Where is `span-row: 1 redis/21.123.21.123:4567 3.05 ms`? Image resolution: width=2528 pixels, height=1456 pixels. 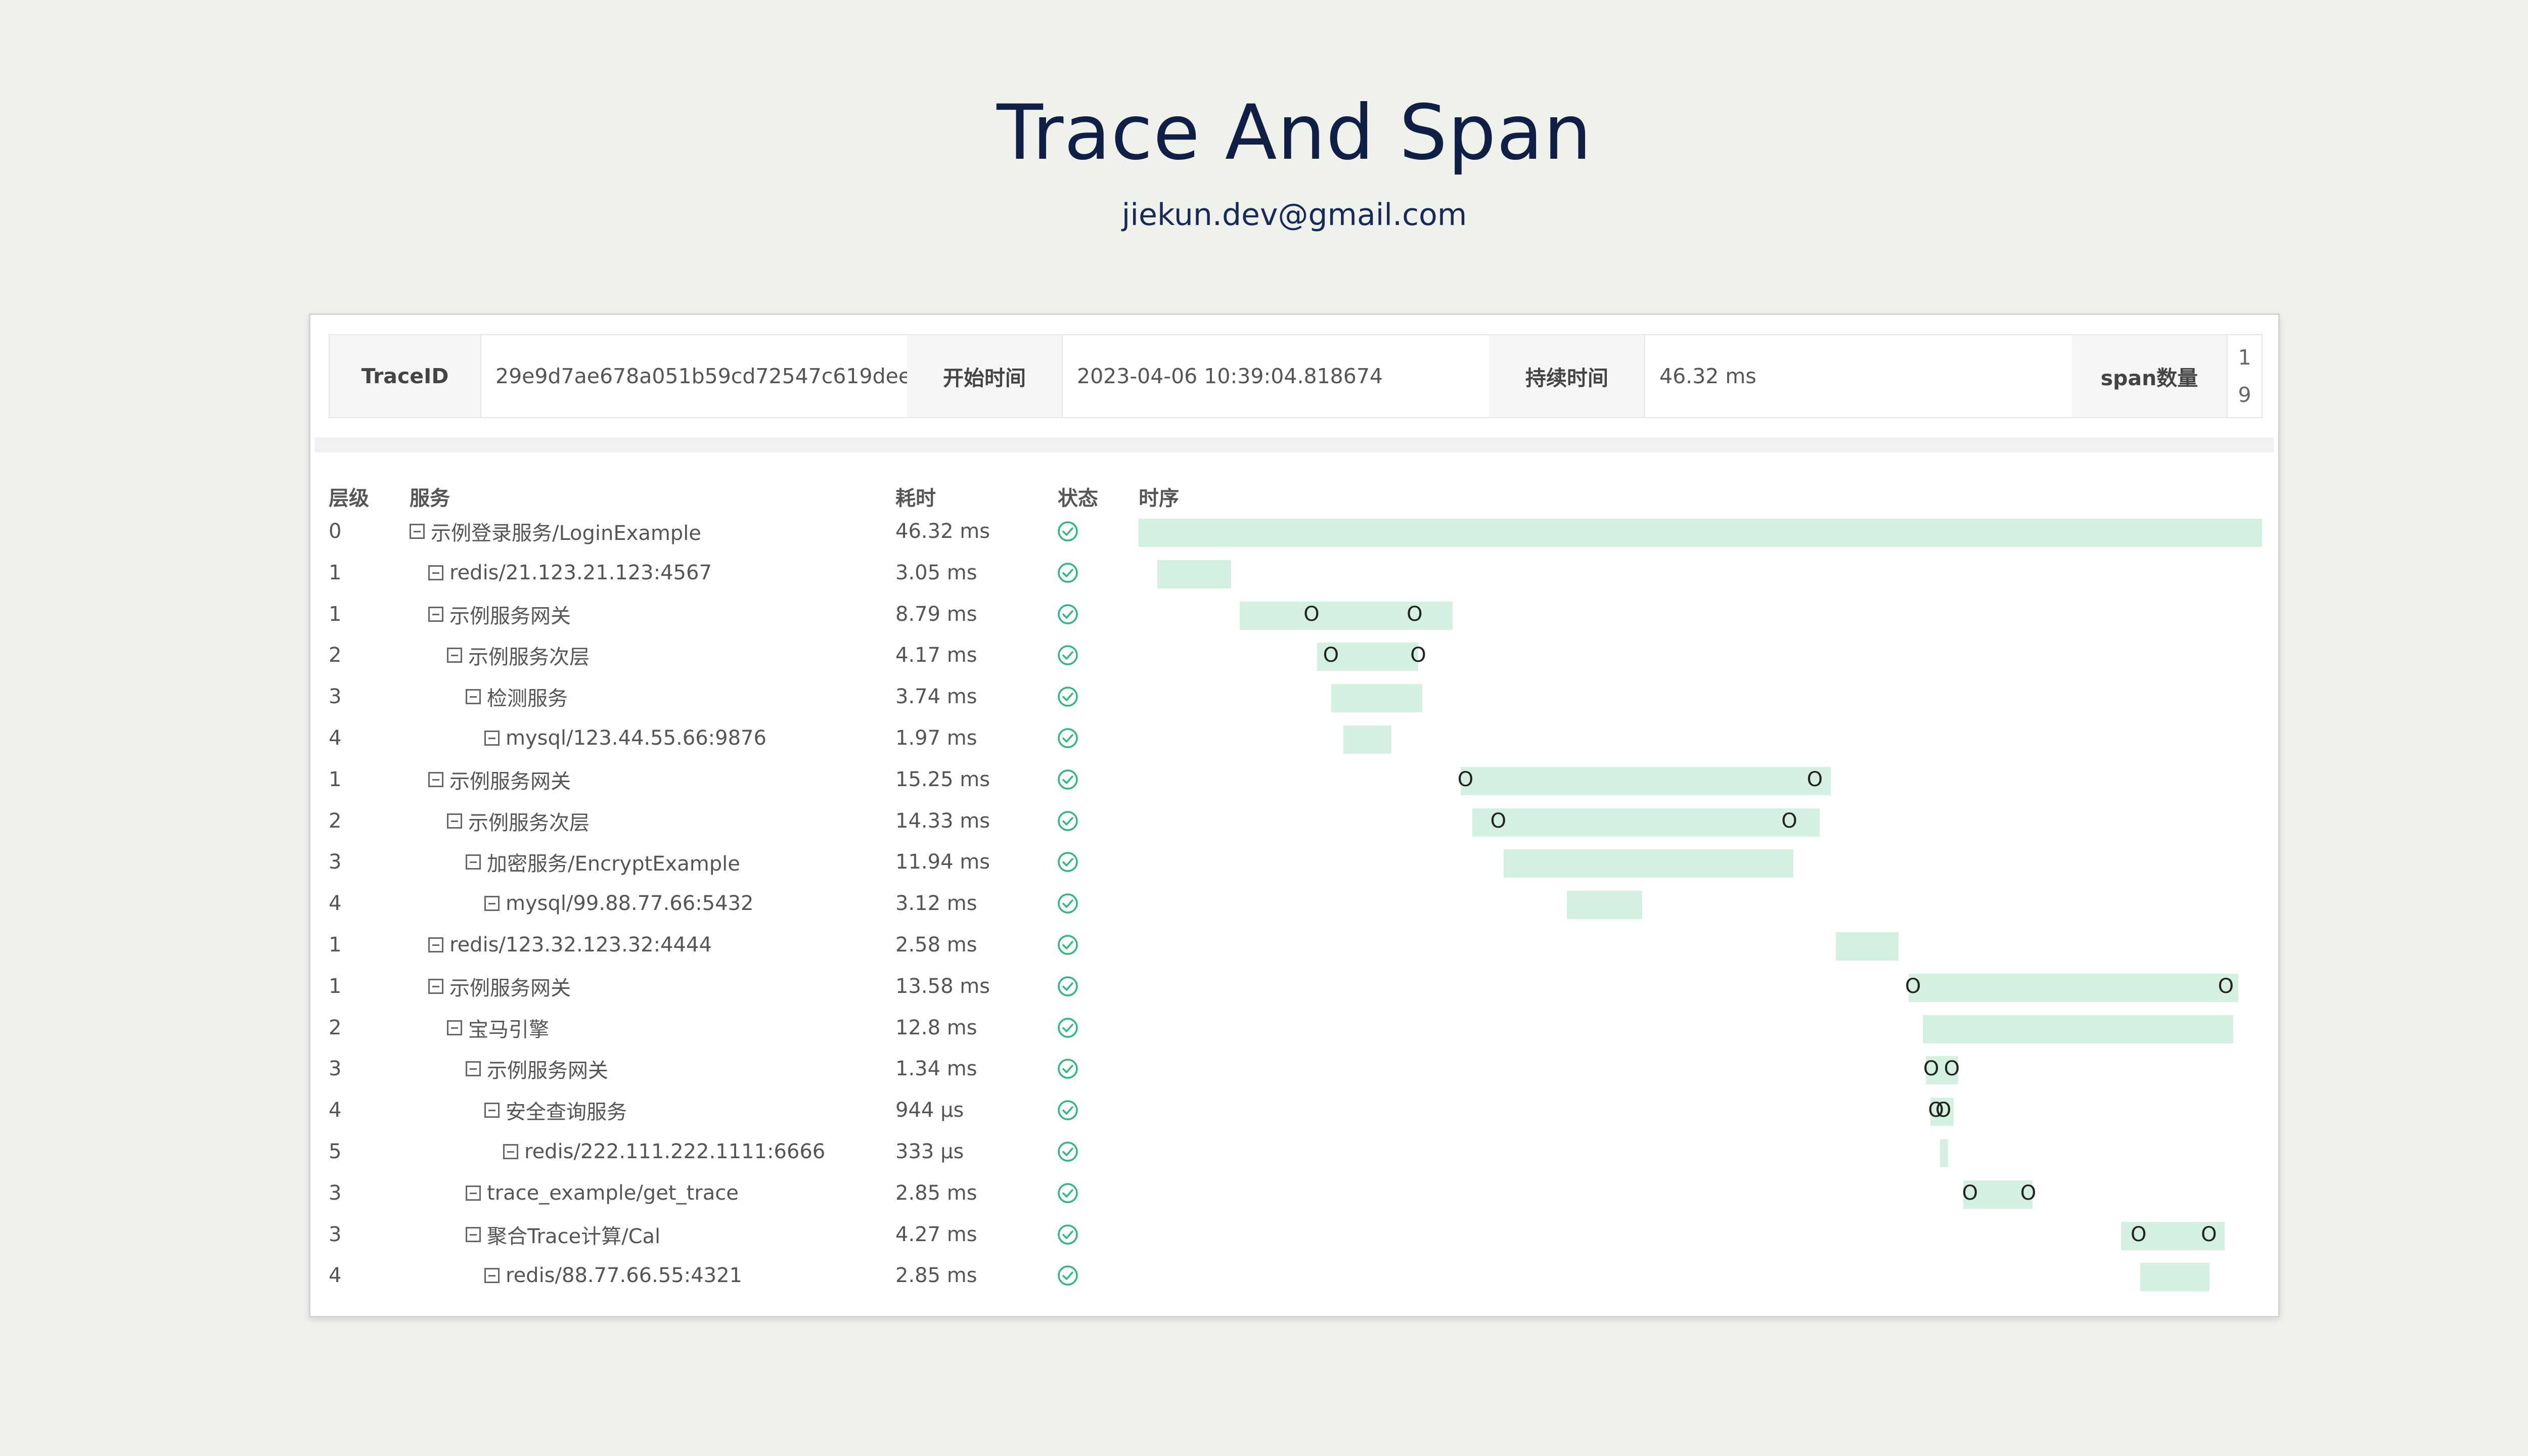
span-row: 1 redis/21.123.21.123:4567 3.05 ms is located at coordinates (1294, 573).